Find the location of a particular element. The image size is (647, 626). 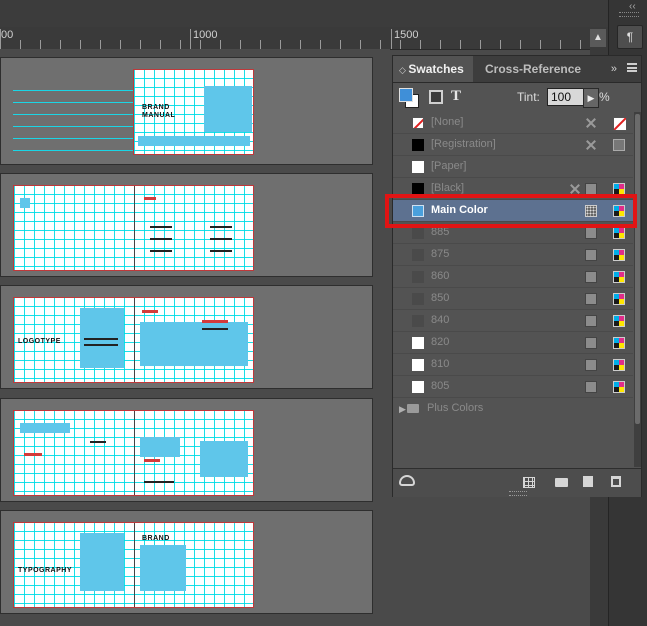

thumb-fill is located at coordinates (160, 447).